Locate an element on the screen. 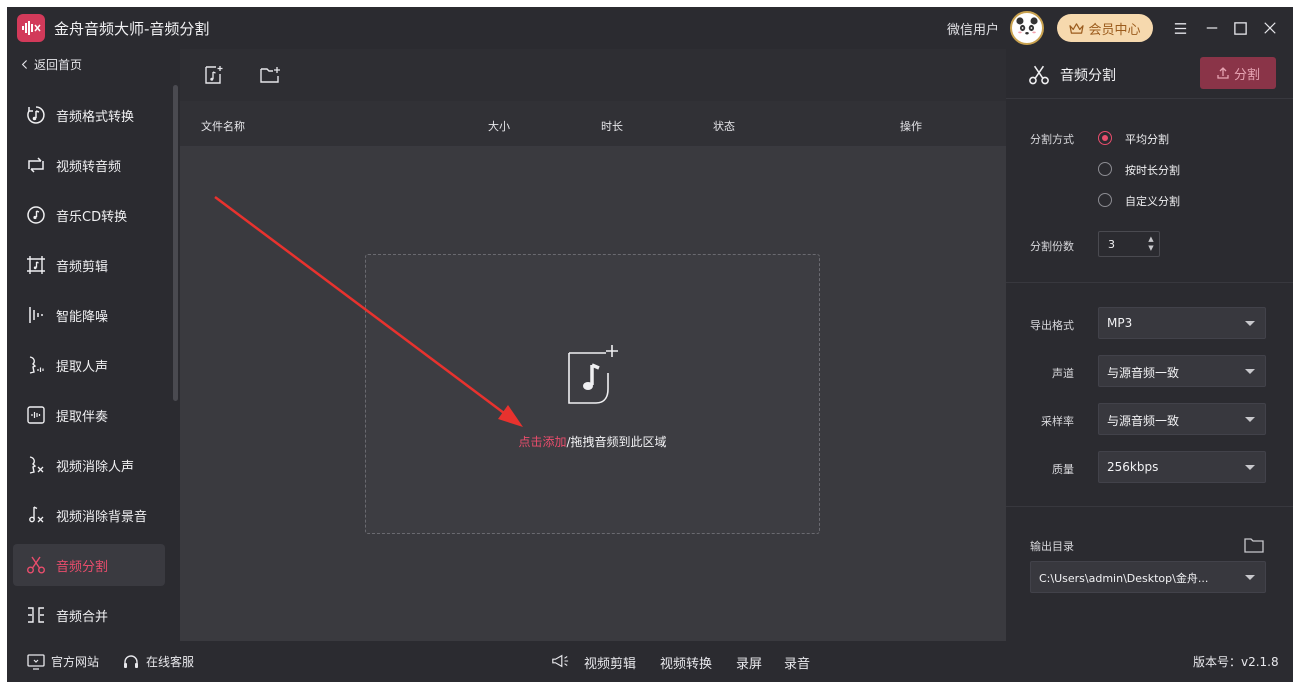 This screenshot has width=1300, height=688. sidebar-item-label: 音频分割 is located at coordinates (82, 567).